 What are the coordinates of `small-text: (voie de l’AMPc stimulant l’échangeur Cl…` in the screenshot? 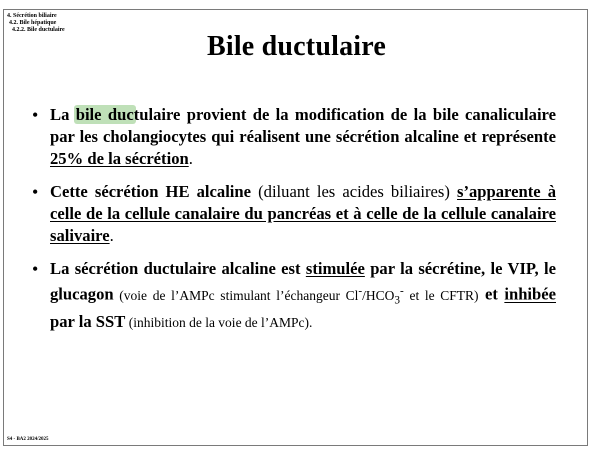 It's located at (296, 295).